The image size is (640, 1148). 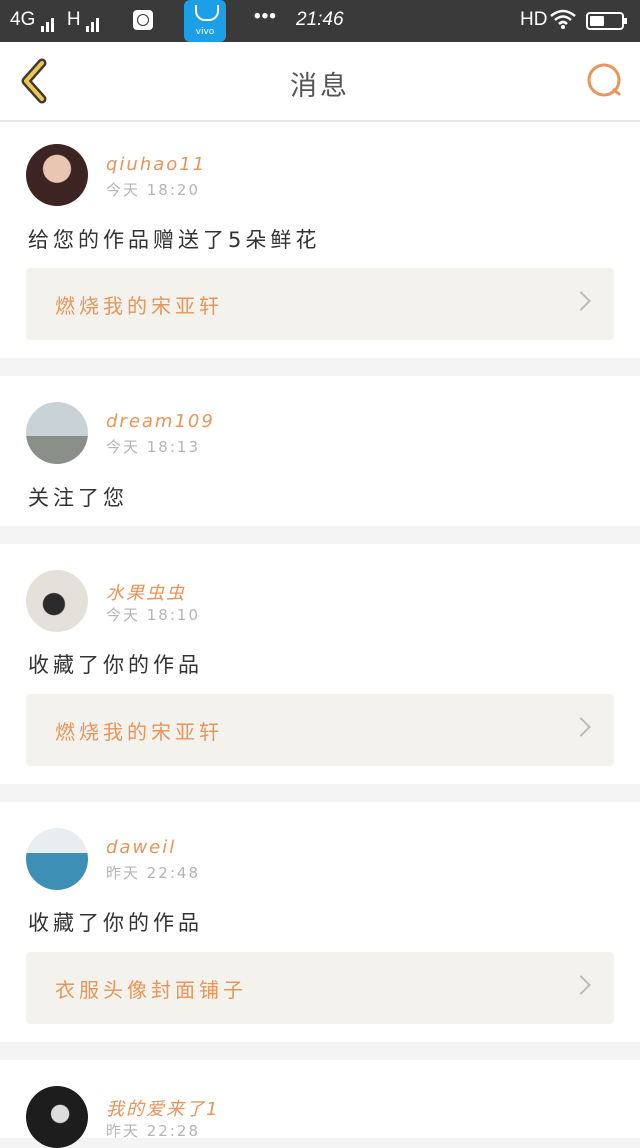 What do you see at coordinates (174, 240) in the screenshot?
I see `message-text: 给您的作品赠送了5朵鲜花` at bounding box center [174, 240].